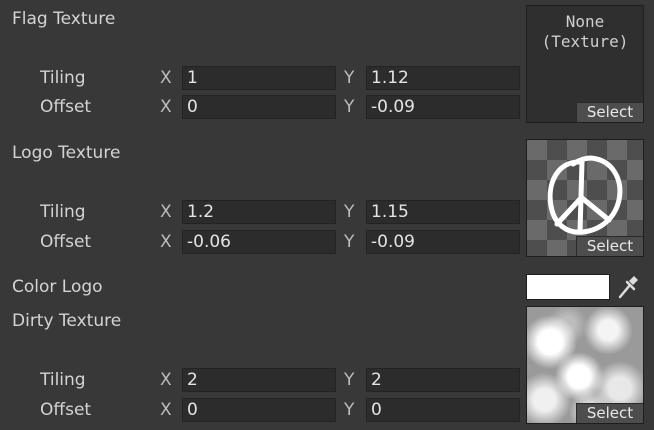  What do you see at coordinates (443, 380) in the screenshot?
I see `dirty-tiling-y-field: 2` at bounding box center [443, 380].